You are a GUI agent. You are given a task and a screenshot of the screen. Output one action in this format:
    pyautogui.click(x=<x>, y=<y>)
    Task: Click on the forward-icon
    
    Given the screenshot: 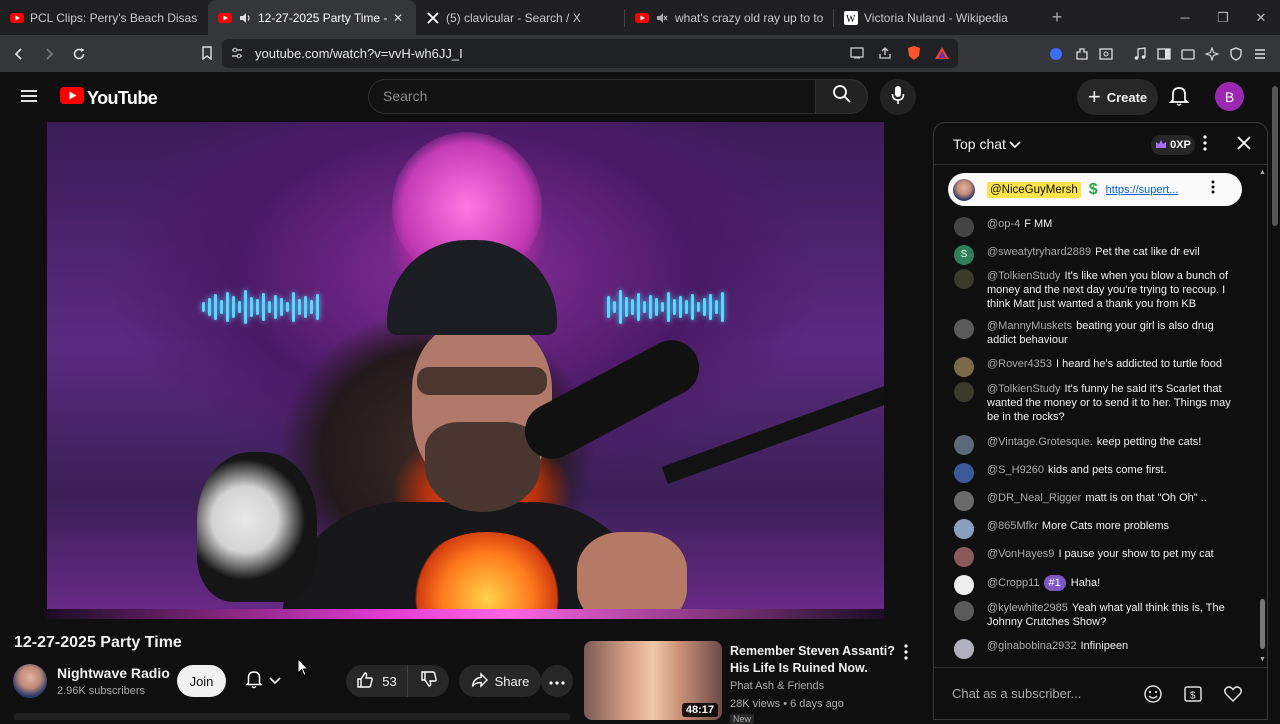 What is the action you would take?
    pyautogui.click(x=49, y=54)
    